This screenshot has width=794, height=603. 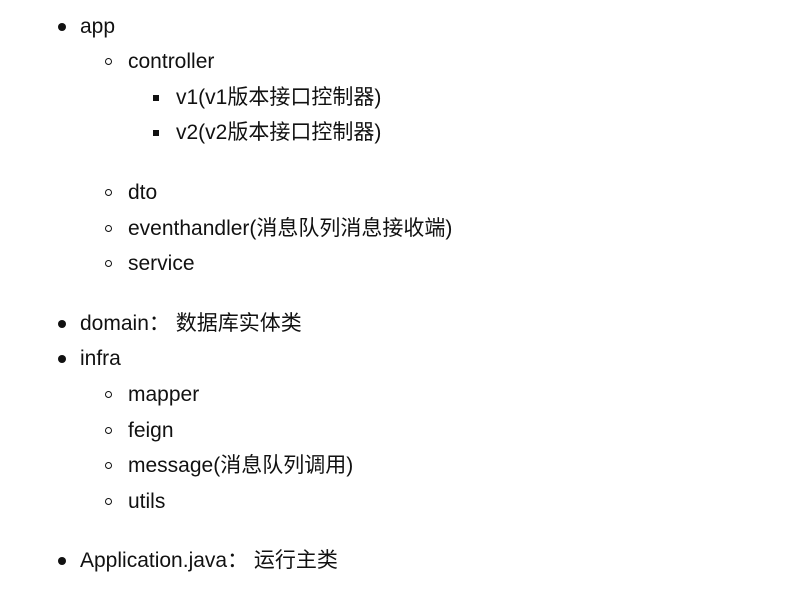 What do you see at coordinates (171, 61) in the screenshot?
I see `item-label: controller` at bounding box center [171, 61].